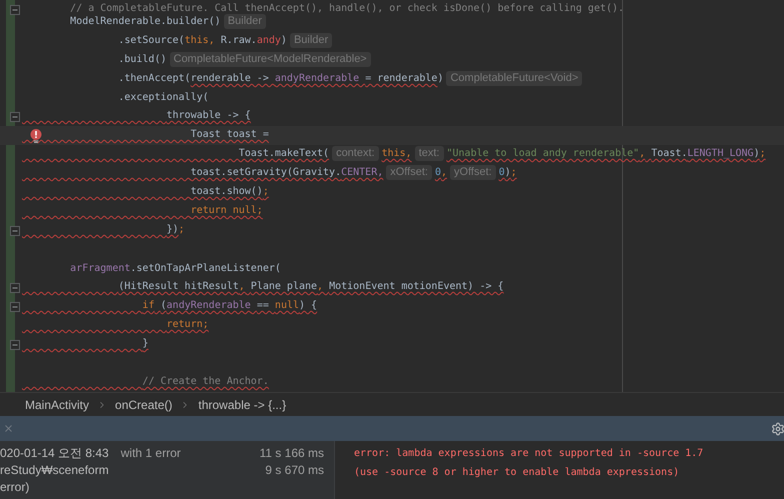  What do you see at coordinates (205, 382) in the screenshot?
I see `code-text: // Create the Anchor.` at bounding box center [205, 382].